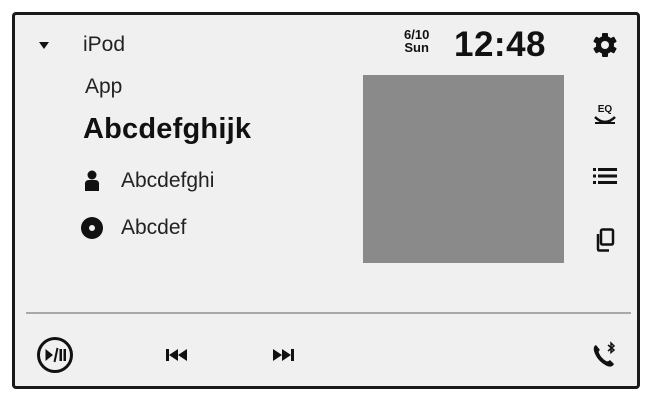  I want to click on eq-button: EQ, so click(605, 115).